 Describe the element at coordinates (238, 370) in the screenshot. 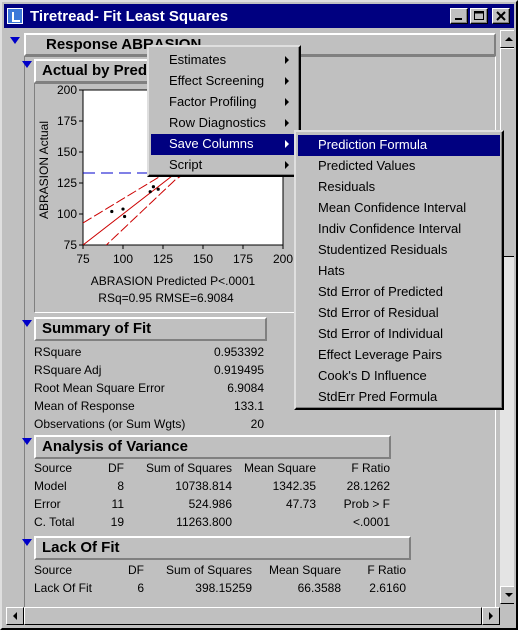

I see `summary-value: 0.919495` at that location.